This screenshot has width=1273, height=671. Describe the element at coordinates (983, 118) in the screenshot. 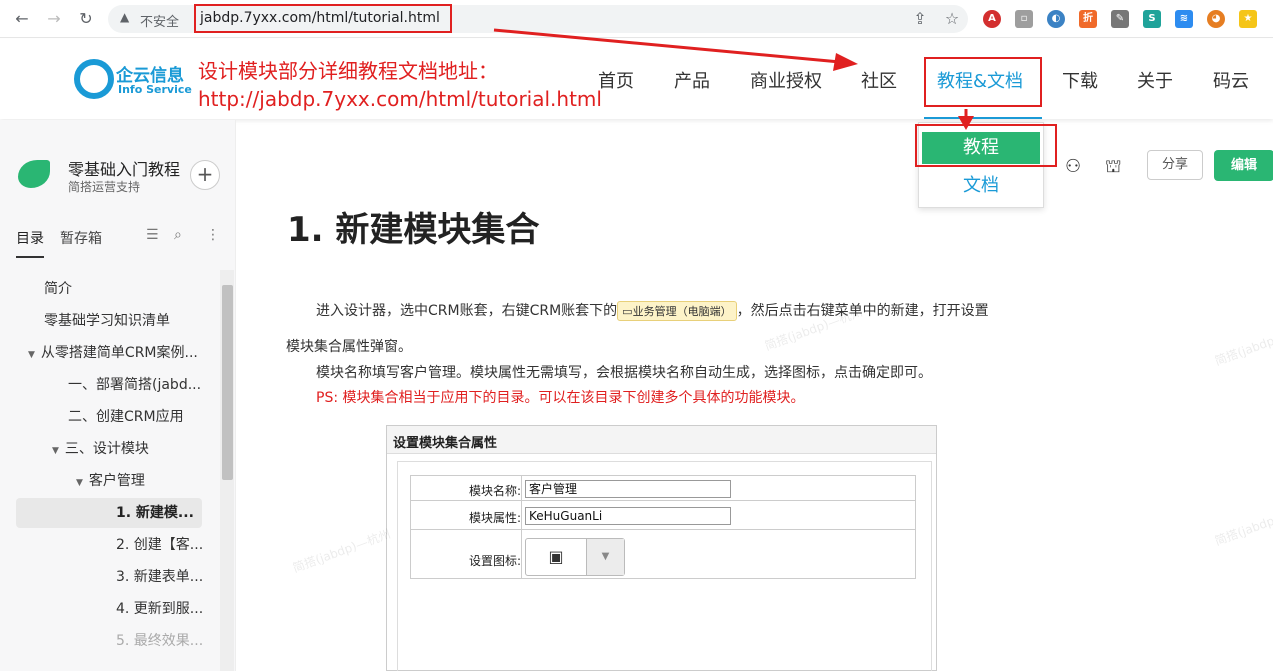

I see `active-nav-indicator` at that location.